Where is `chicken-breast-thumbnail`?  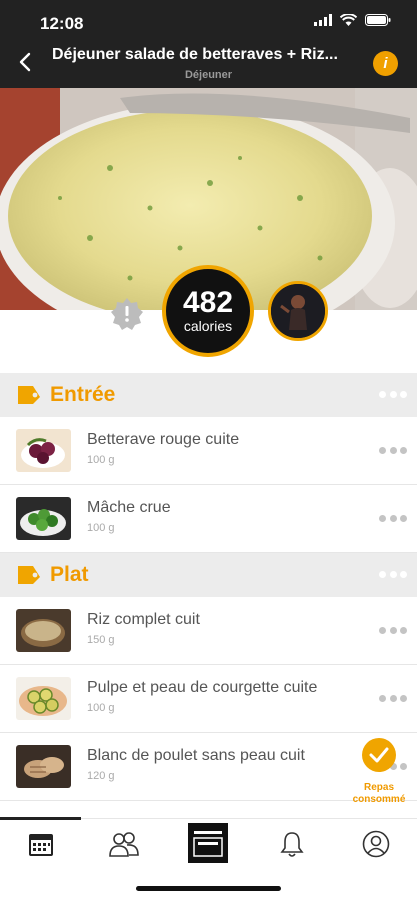
chicken-breast-thumbnail is located at coordinates (43, 766).